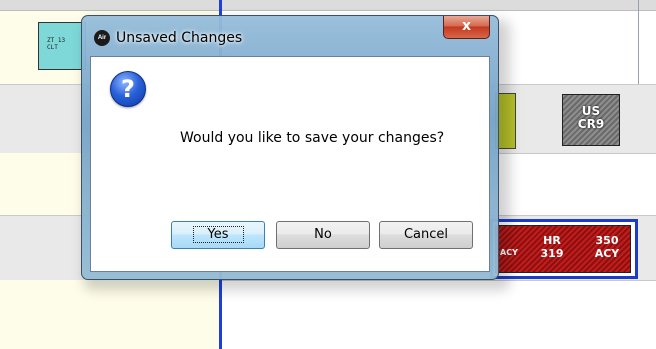 The width and height of the screenshot is (656, 349). What do you see at coordinates (323, 235) in the screenshot?
I see `no-button: No` at bounding box center [323, 235].